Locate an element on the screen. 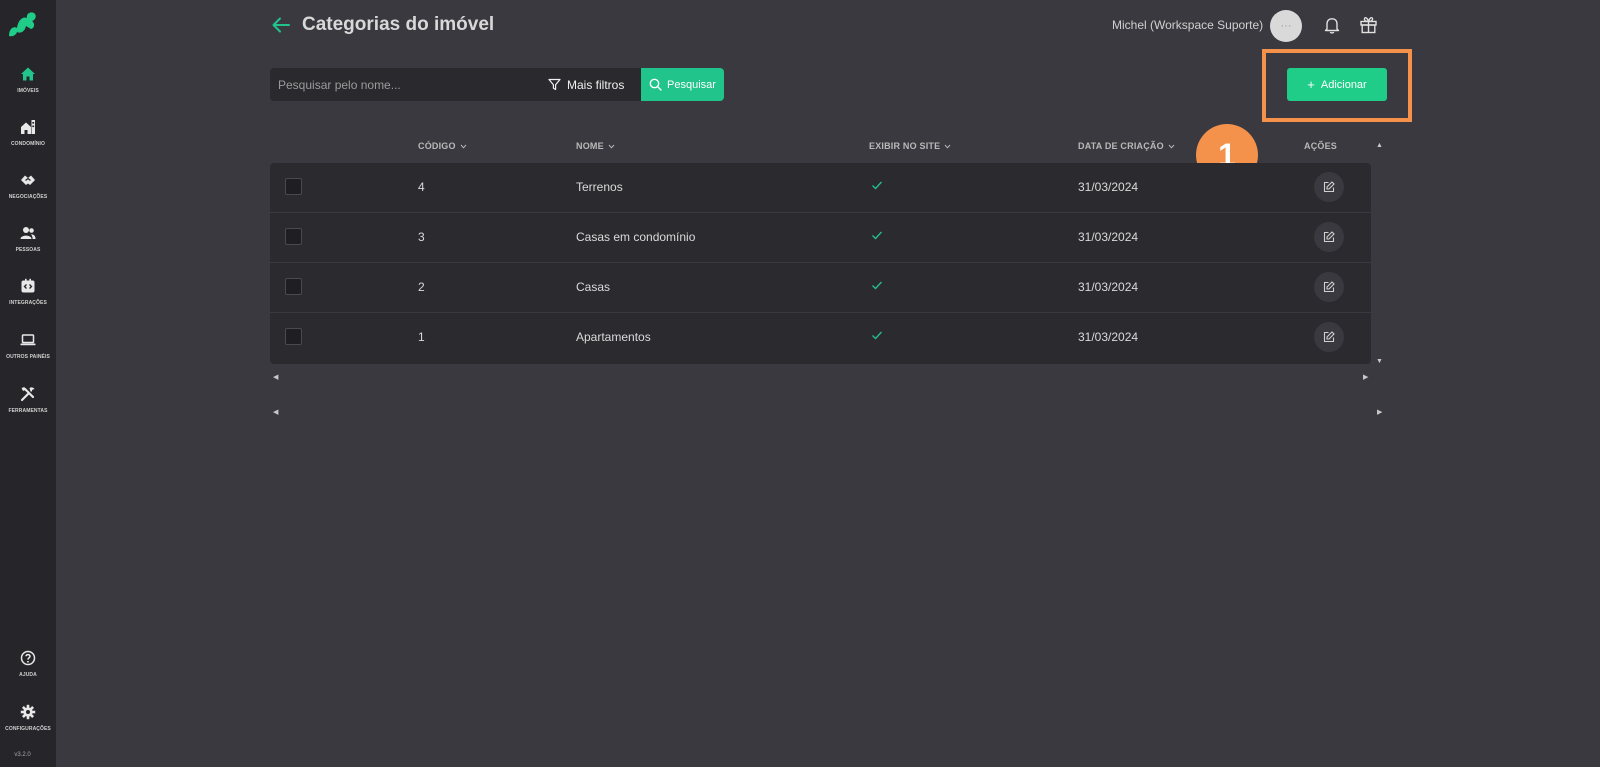 This screenshot has height=767, width=1600. back-arrow-icon is located at coordinates (281, 25).